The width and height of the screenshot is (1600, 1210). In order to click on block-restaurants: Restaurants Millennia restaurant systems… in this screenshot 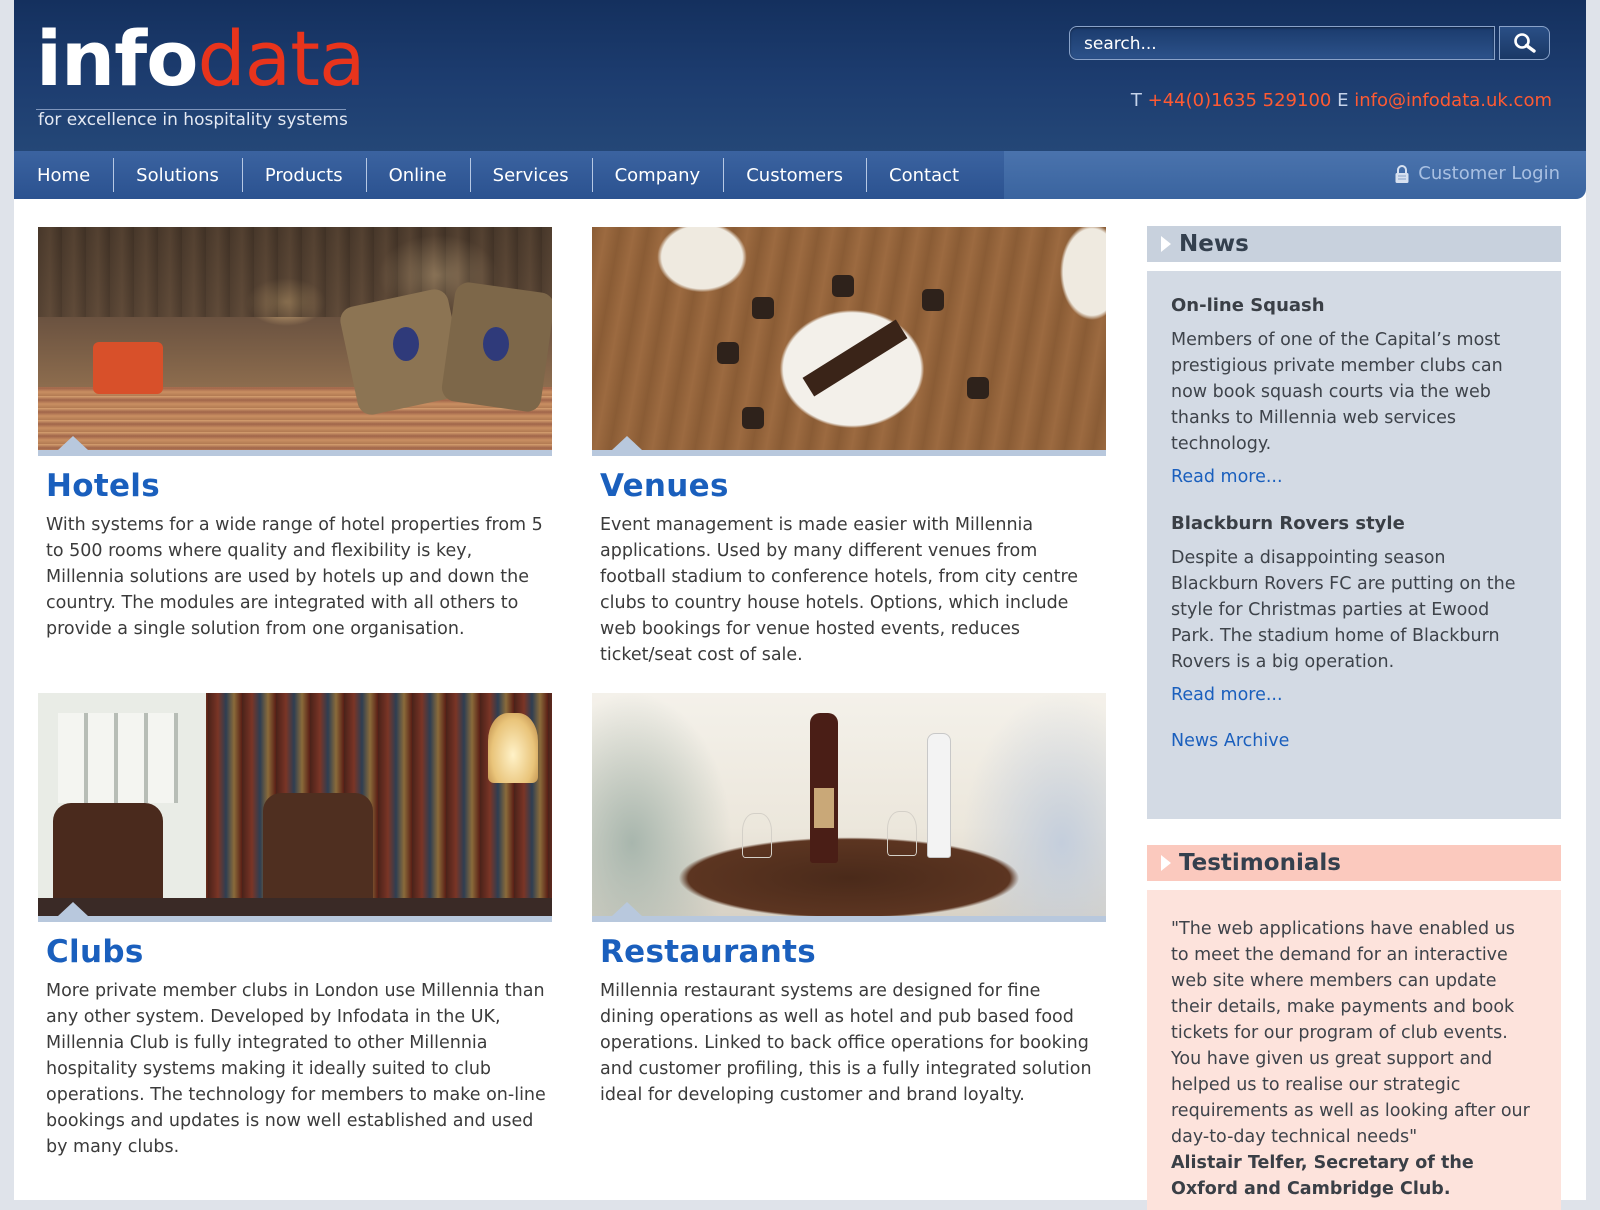, I will do `click(849, 900)`.